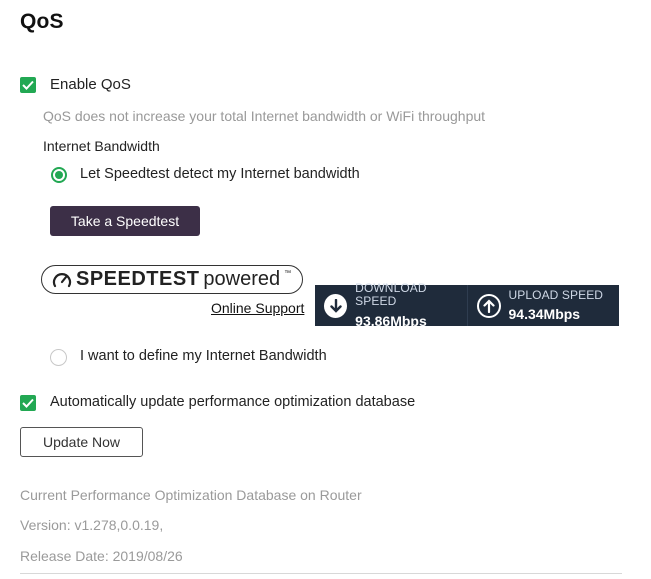 The image size is (651, 579). I want to click on upload-speed-cell: UPLOAD SPEED 94.34Mbps, so click(543, 305).